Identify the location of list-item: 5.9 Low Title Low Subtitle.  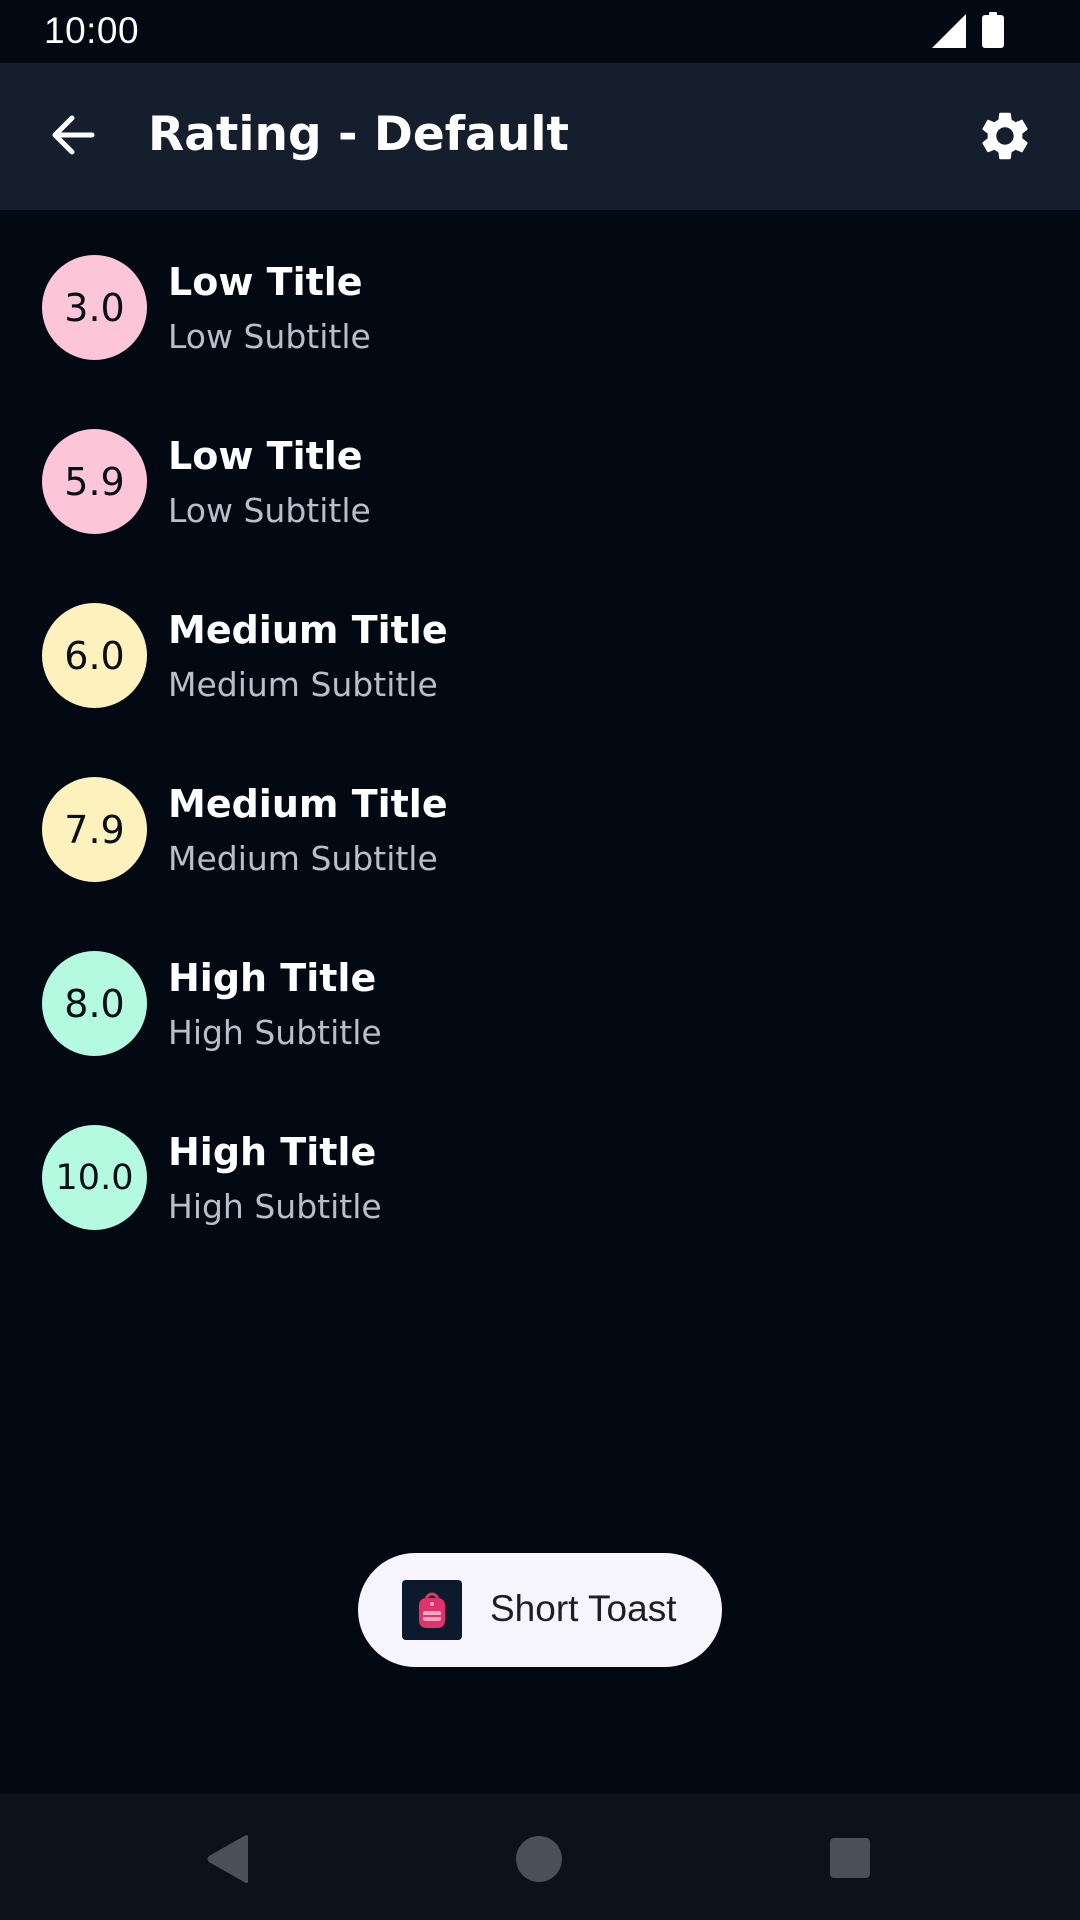
(540, 481).